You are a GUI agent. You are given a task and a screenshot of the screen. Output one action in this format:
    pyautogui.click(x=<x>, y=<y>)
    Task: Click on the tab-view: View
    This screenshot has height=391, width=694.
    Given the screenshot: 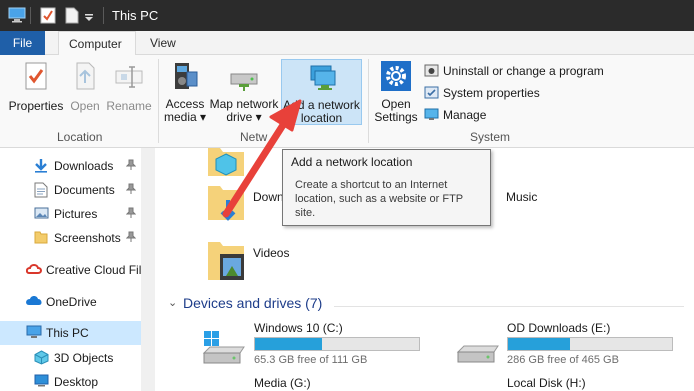 What is the action you would take?
    pyautogui.click(x=163, y=43)
    